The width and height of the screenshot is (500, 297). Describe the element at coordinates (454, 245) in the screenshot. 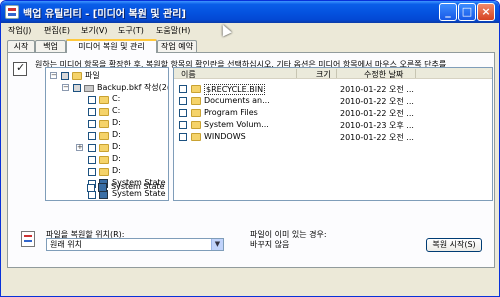

I see `start-restore-button: 복원 시작(S)` at that location.